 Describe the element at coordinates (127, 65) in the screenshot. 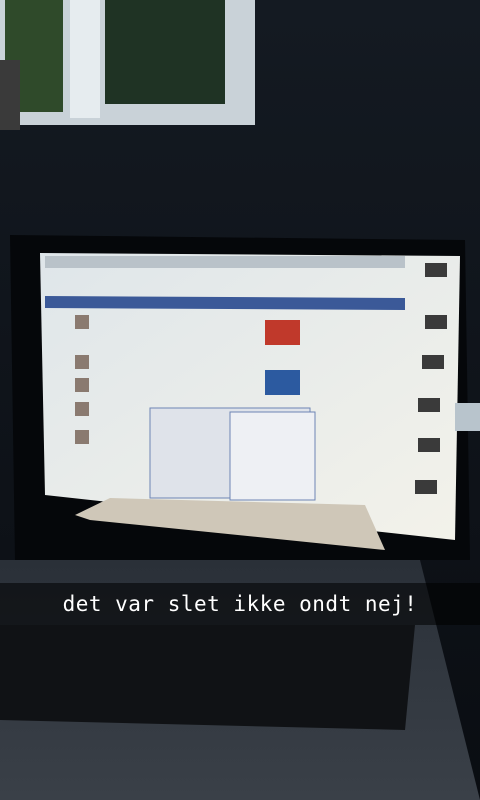

I see `window` at that location.